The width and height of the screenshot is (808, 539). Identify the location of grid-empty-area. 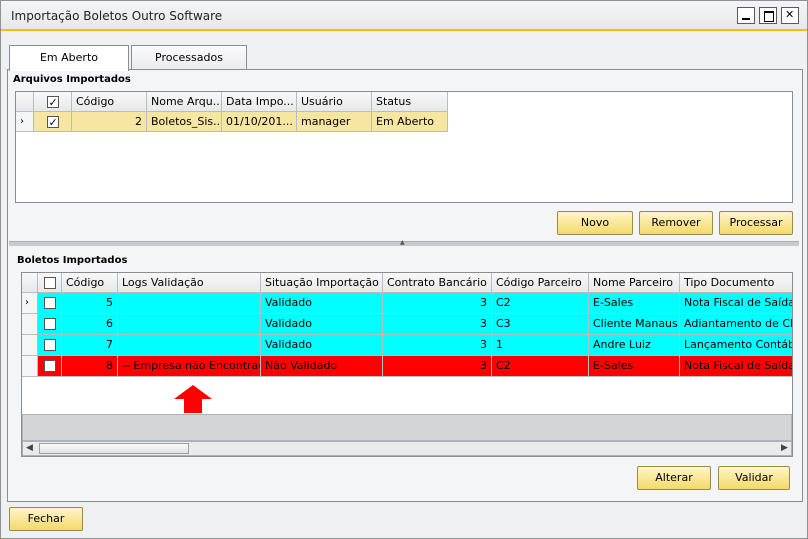
(407, 427).